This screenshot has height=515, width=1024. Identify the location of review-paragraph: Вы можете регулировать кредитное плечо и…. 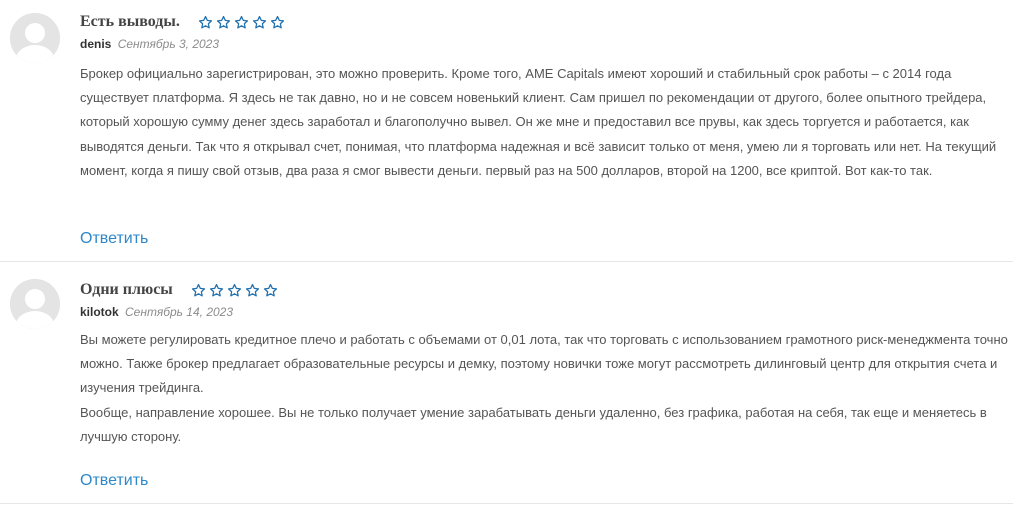
(544, 364).